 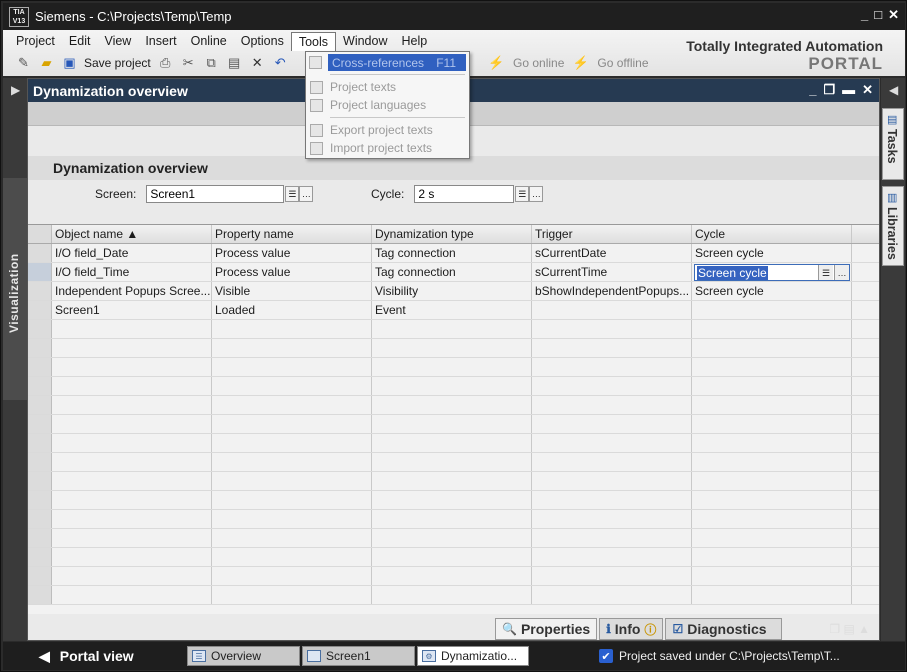 I want to click on menu-item-project-languages: Project languages, so click(x=387, y=105).